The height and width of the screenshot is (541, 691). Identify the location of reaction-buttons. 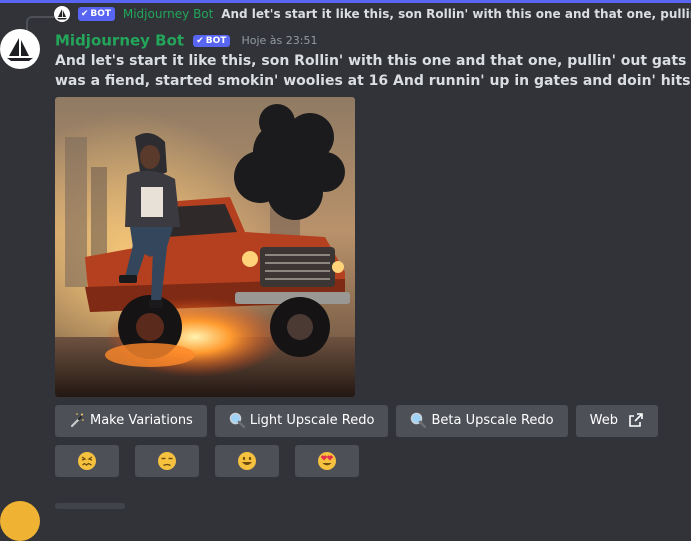
(207, 461).